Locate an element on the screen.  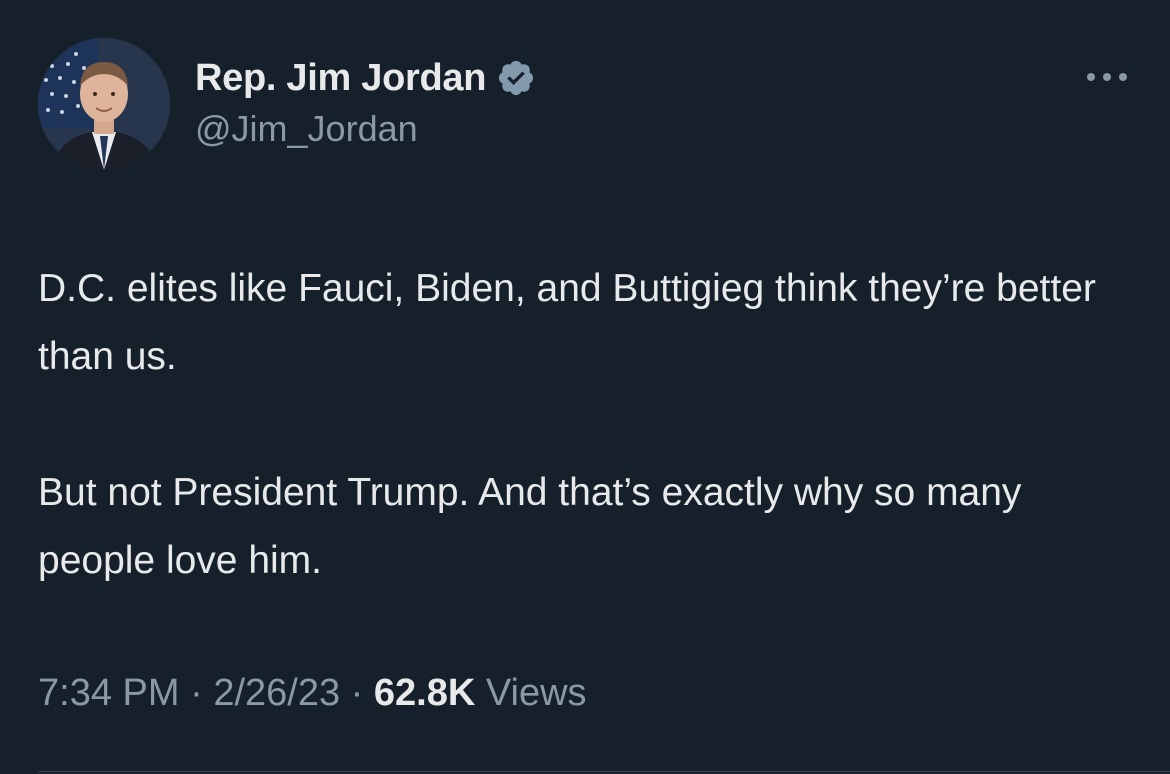
author-name-row: Rep. Jim Jordan is located at coordinates (365, 78).